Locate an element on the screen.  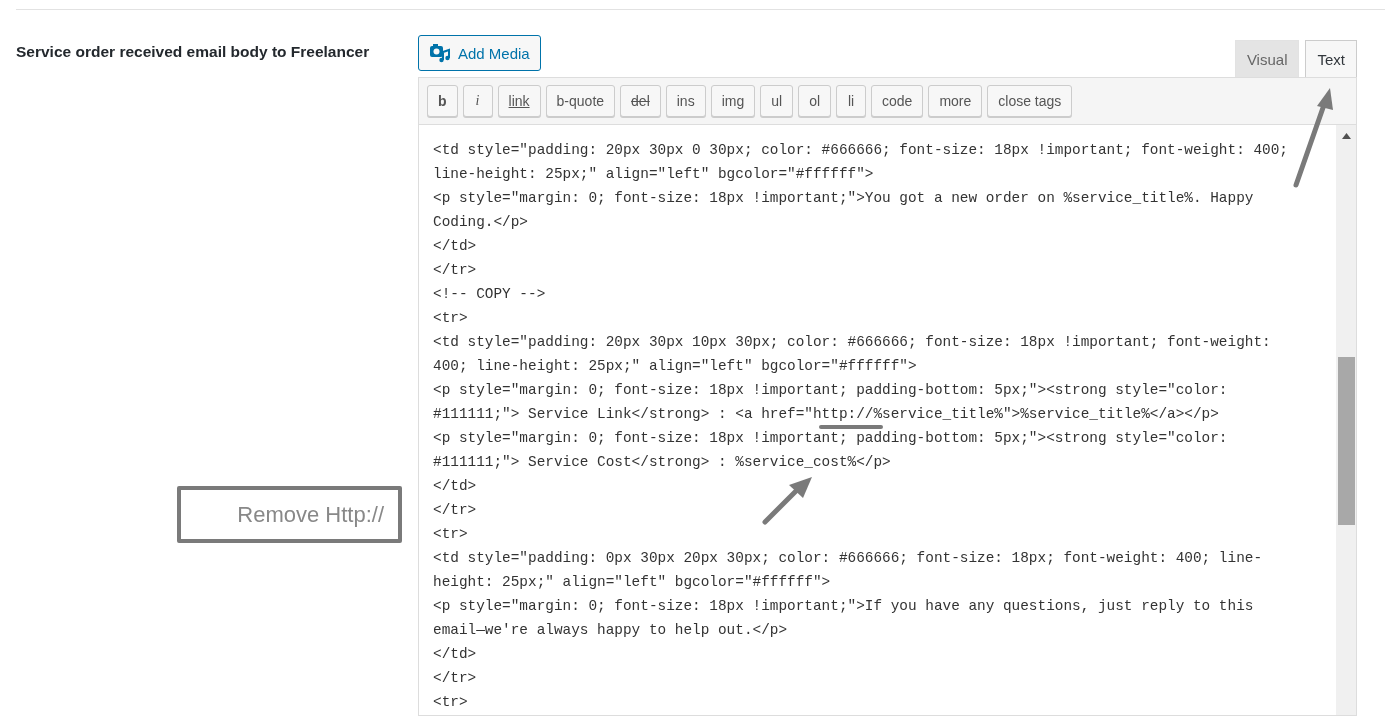
toolbar-button: b-quote is located at coordinates (580, 101).